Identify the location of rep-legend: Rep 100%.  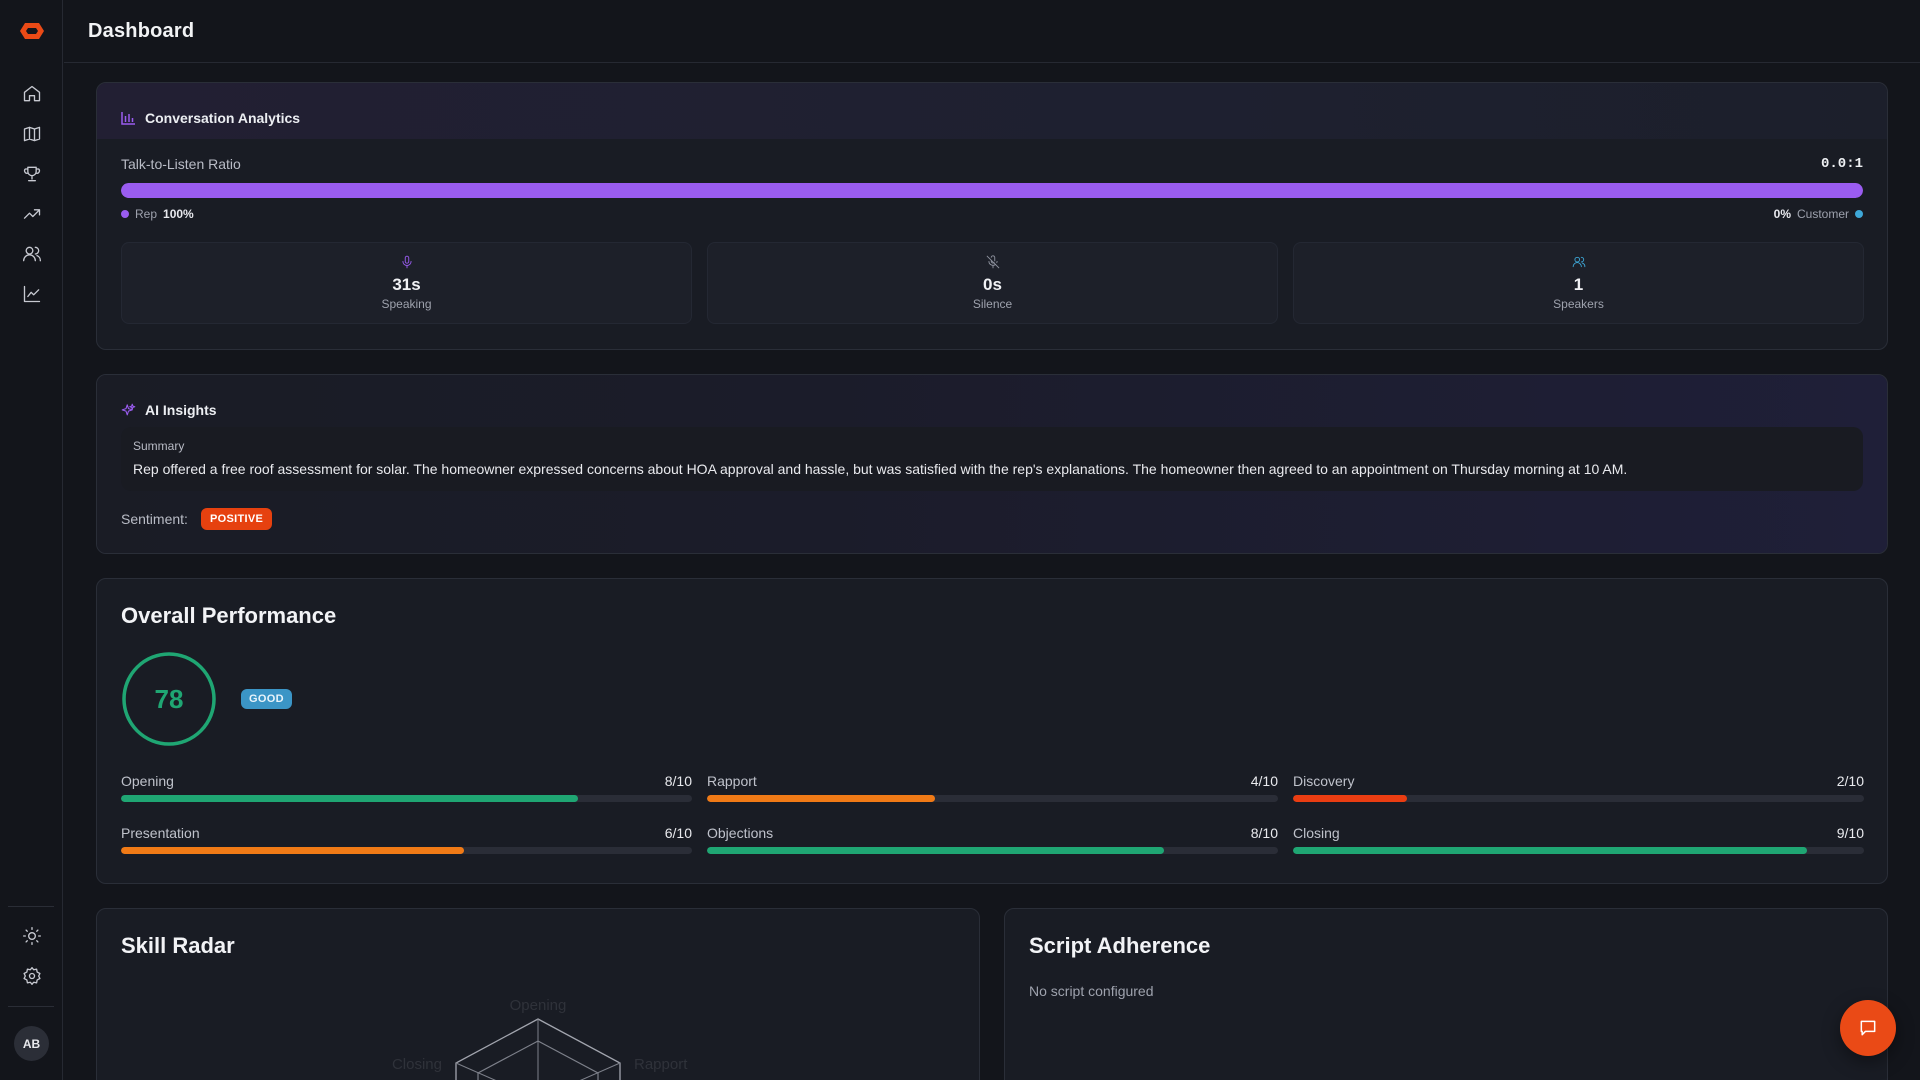
(157, 214).